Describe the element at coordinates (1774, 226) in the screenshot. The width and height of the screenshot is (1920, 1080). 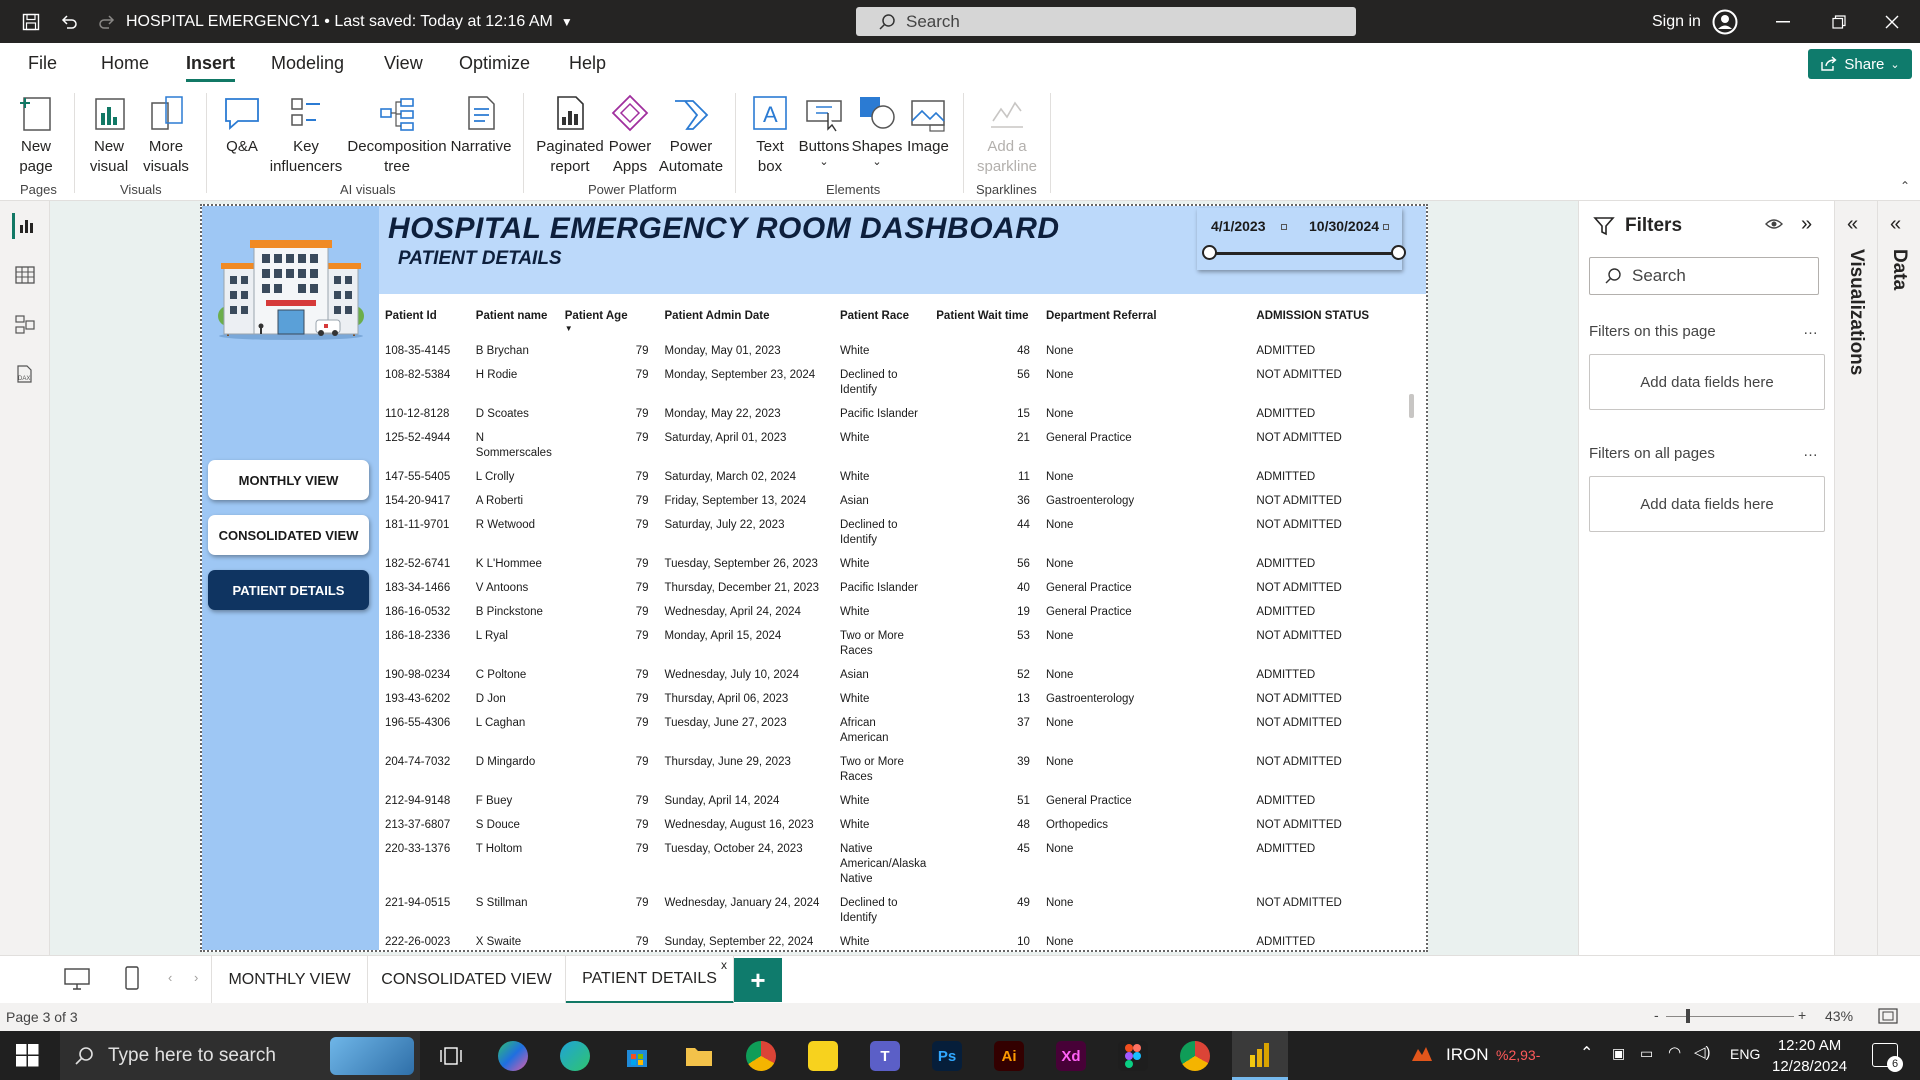
I see `eye-icon` at that location.